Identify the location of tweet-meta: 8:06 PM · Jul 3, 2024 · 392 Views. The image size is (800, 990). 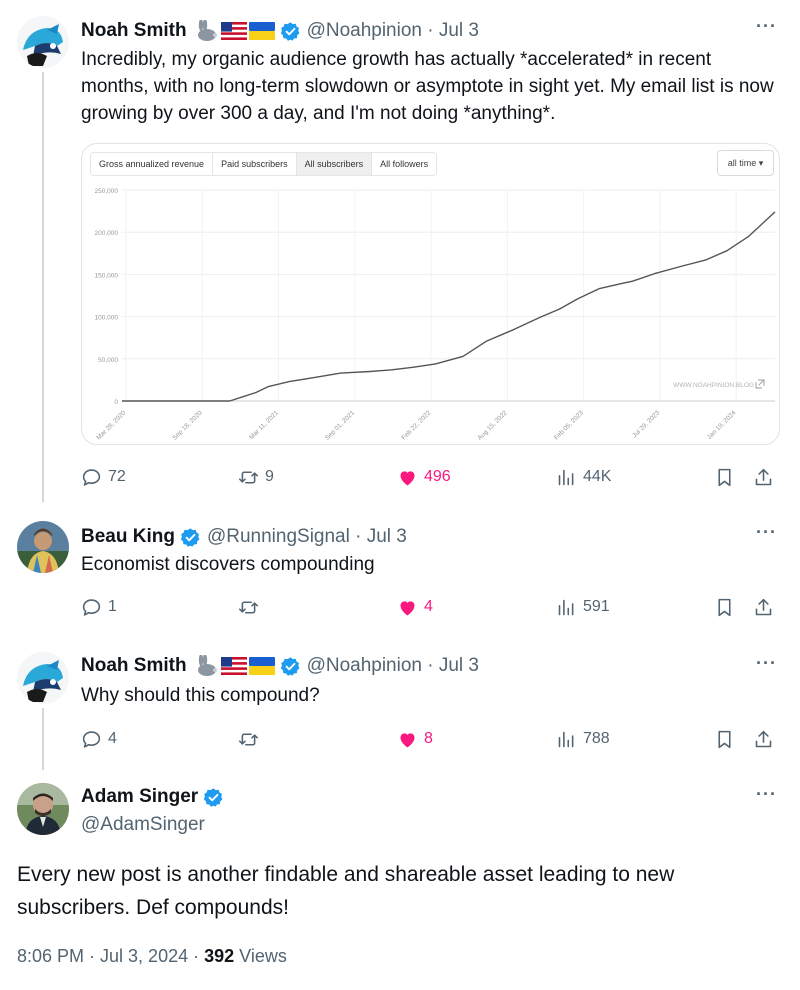
(152, 956).